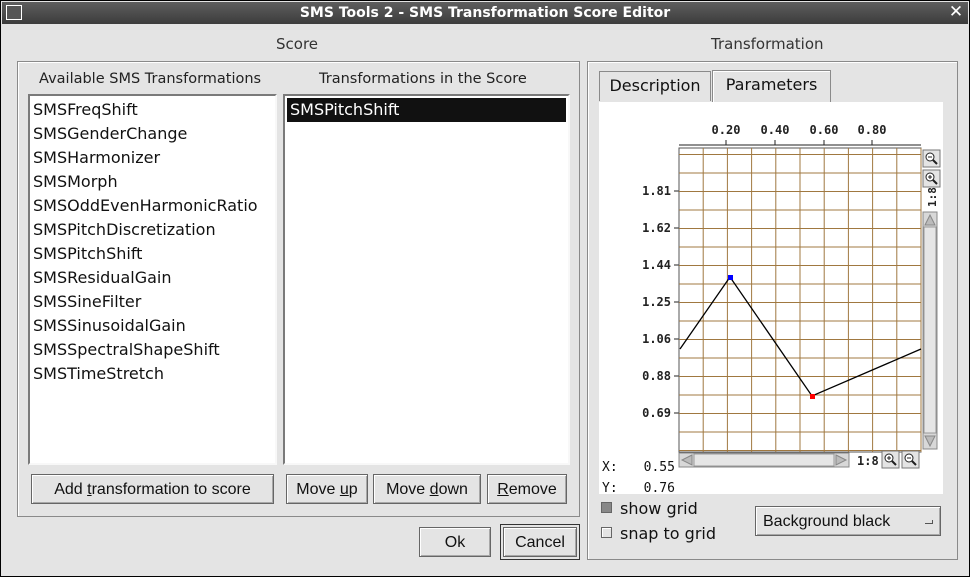  I want to click on add-transformation-button: Add transformation to score, so click(152, 489).